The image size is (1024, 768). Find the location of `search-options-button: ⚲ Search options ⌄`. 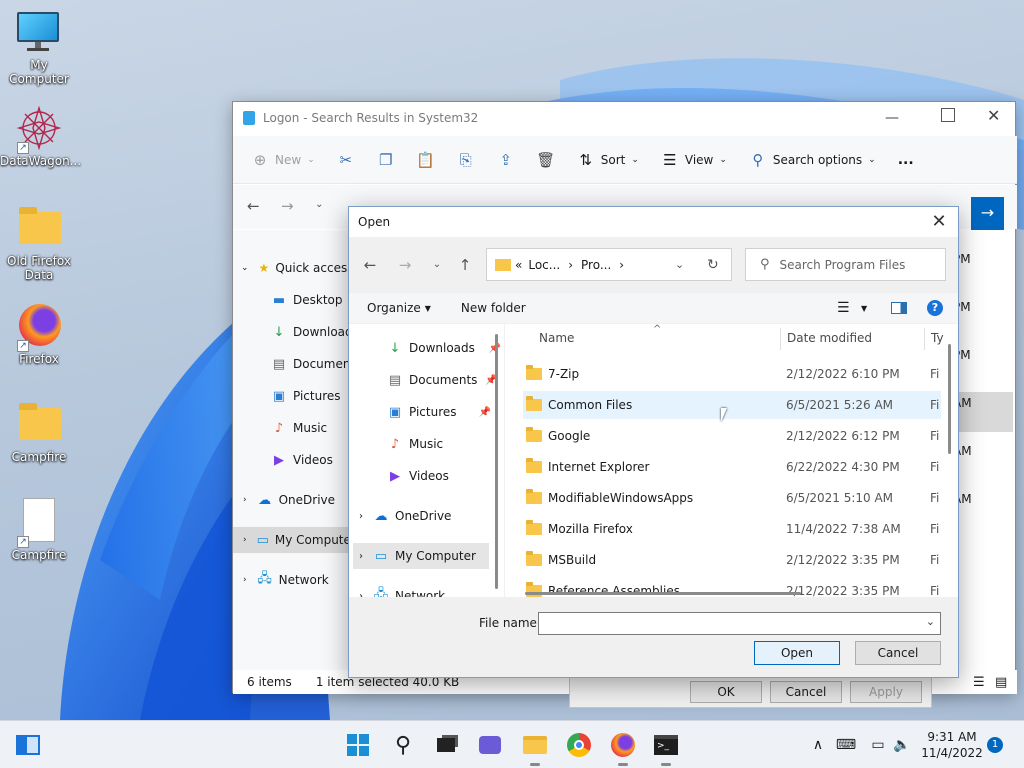

search-options-button: ⚲ Search options ⌄ is located at coordinates (812, 160).